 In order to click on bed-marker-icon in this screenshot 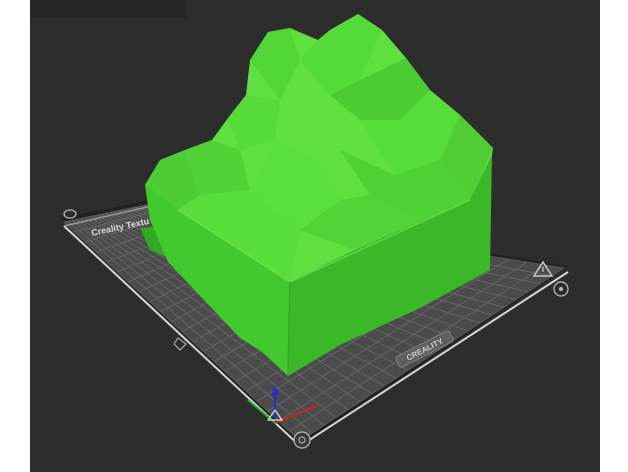, I will do `click(180, 344)`.